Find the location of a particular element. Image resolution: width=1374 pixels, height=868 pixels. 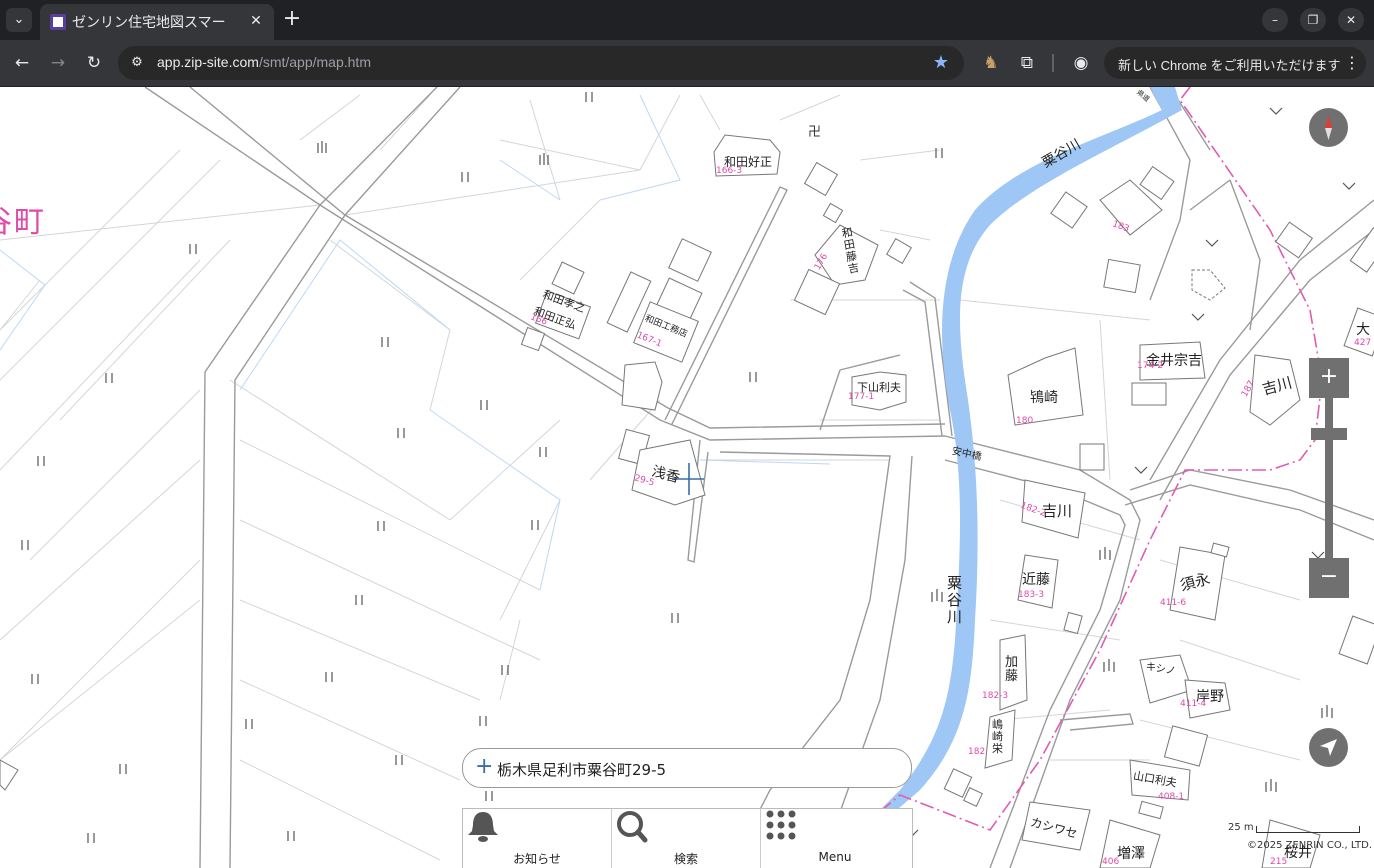

new-tab-icon: + is located at coordinates (292, 20).